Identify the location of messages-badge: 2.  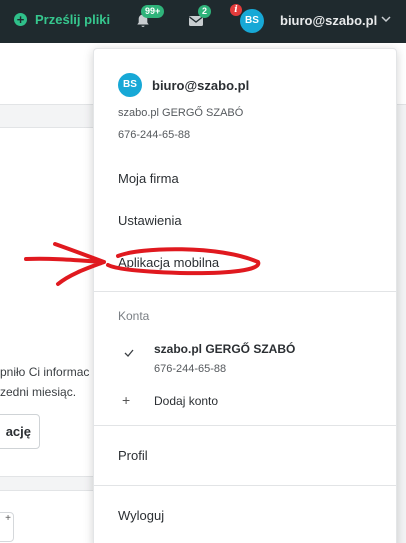
(205, 11).